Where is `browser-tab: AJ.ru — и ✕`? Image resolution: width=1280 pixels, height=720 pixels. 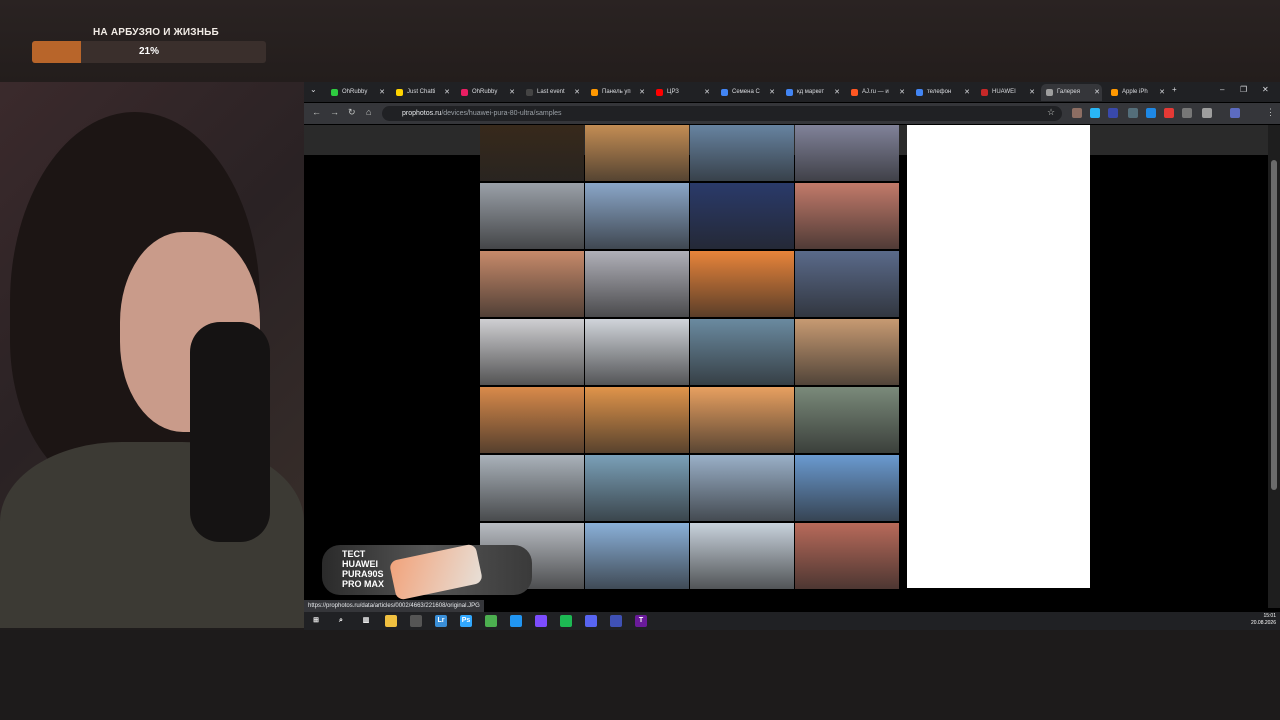 browser-tab: AJ.ru — и ✕ is located at coordinates (876, 92).